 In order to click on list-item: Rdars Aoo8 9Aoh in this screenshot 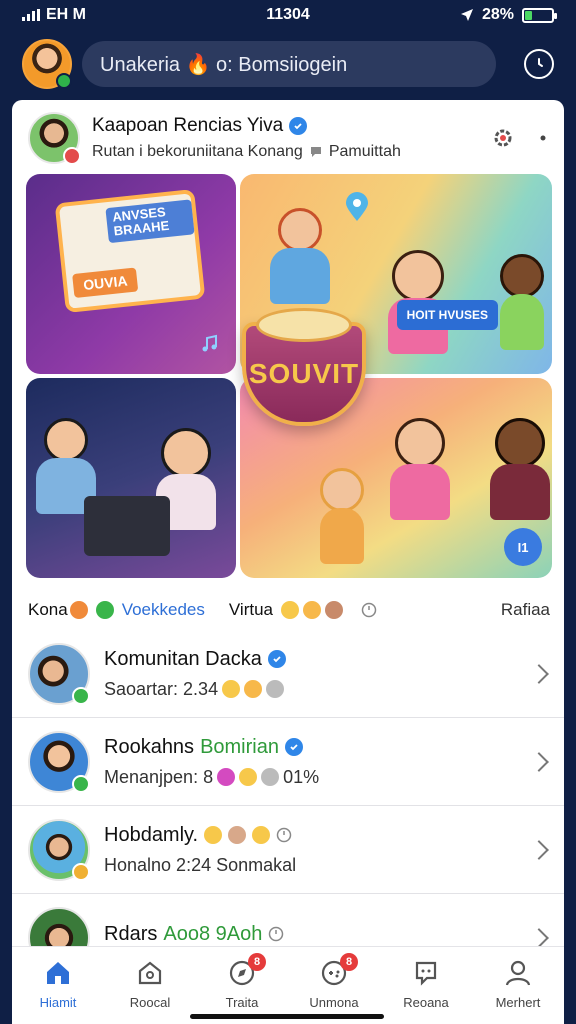, I will do `click(288, 920)`.